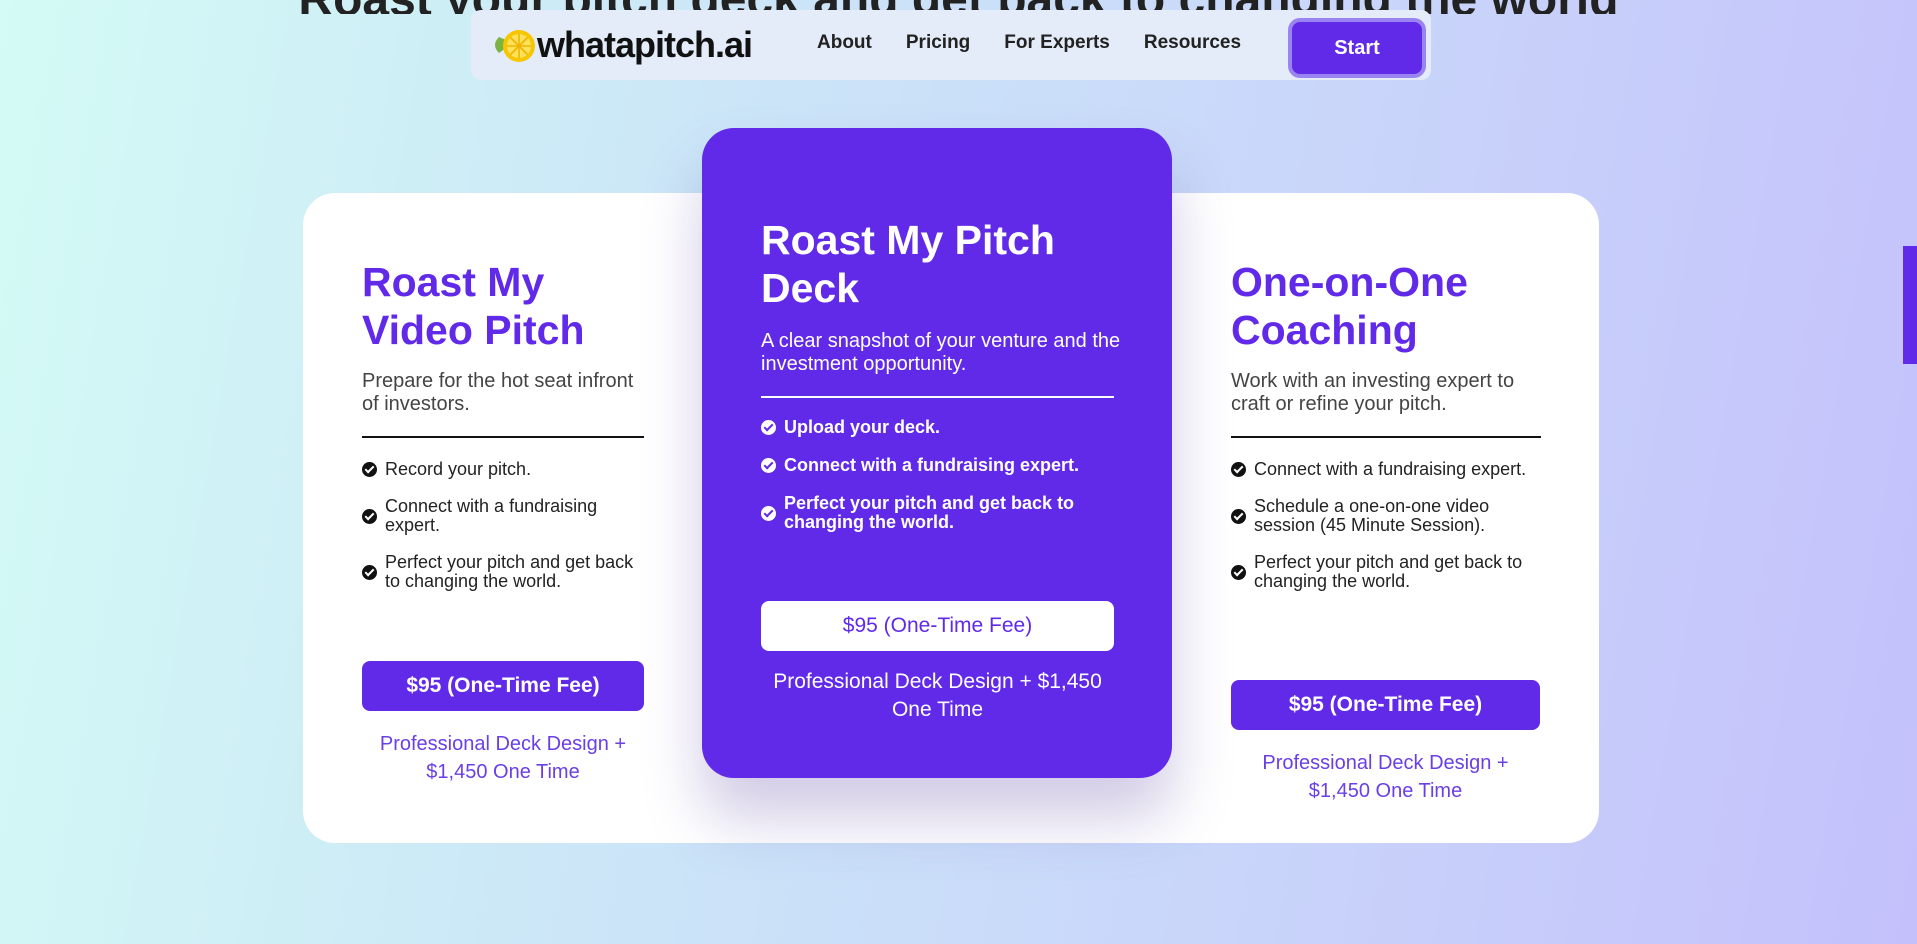 Image resolution: width=1917 pixels, height=944 pixels. What do you see at coordinates (1357, 48) in the screenshot?
I see `start-button: Start` at bounding box center [1357, 48].